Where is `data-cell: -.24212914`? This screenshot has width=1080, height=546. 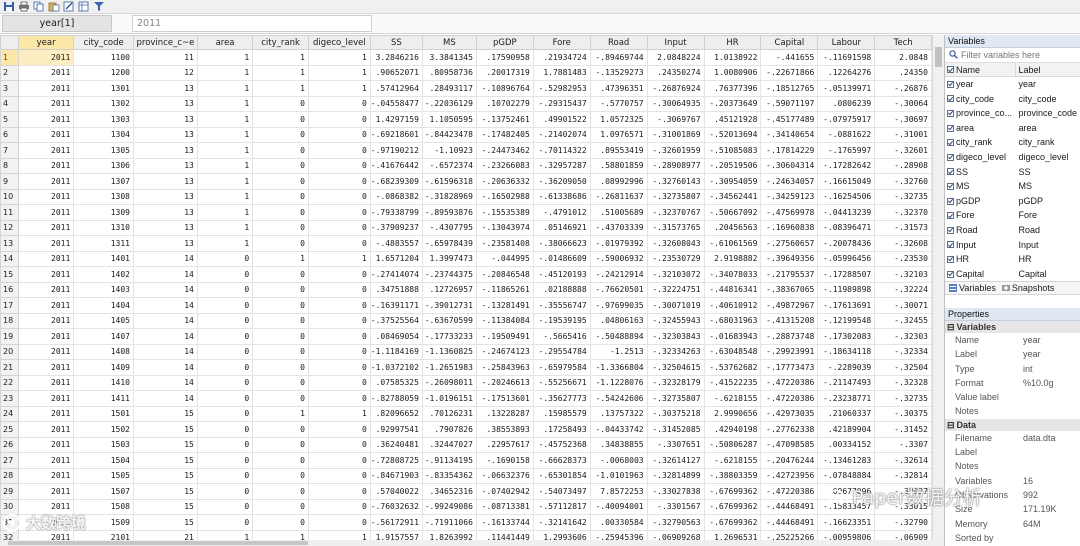
data-cell: -.24212914 is located at coordinates (618, 274).